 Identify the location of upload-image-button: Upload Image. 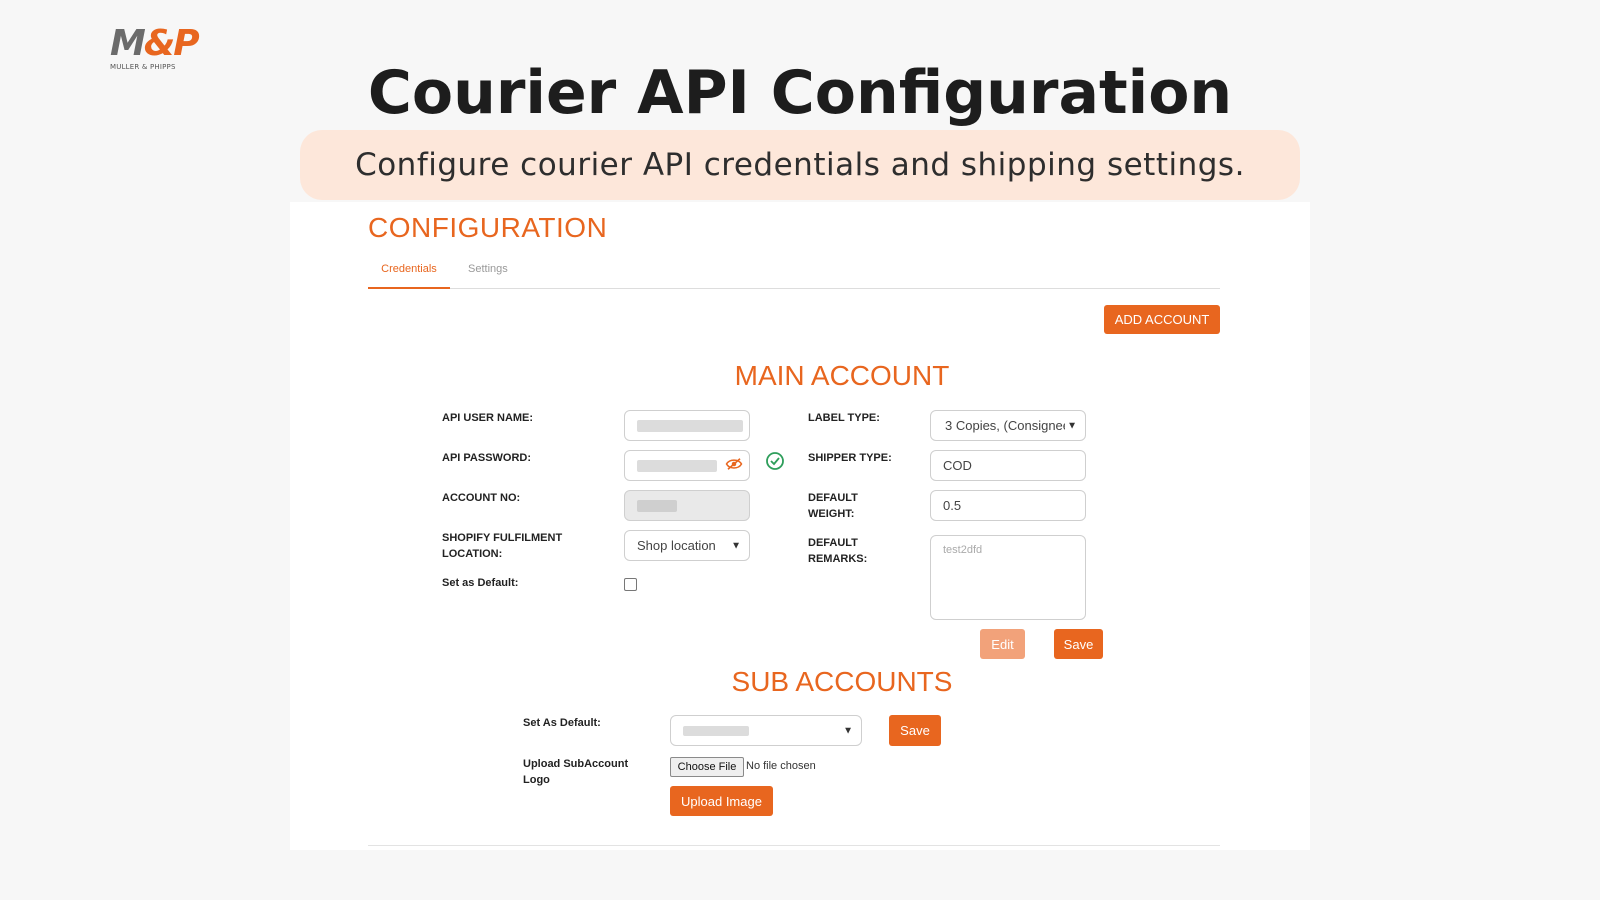
(721, 801).